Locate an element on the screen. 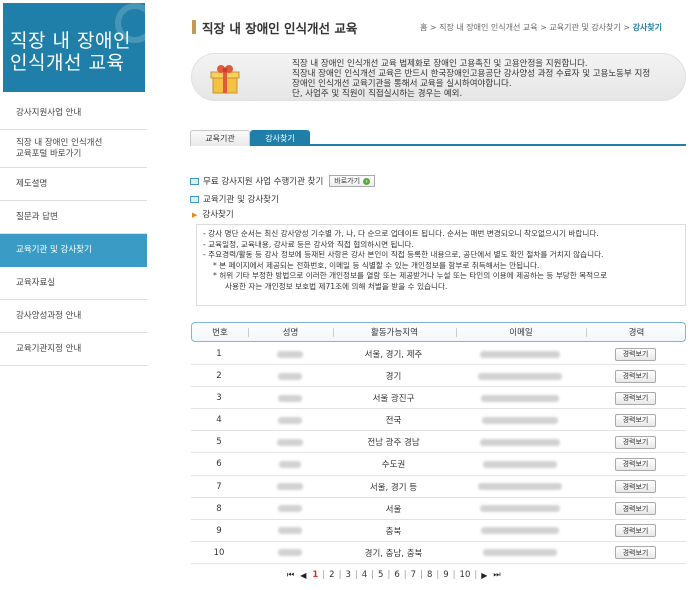 This screenshot has height=590, width=690. triangle-right-icon: ▶ is located at coordinates (195, 215).